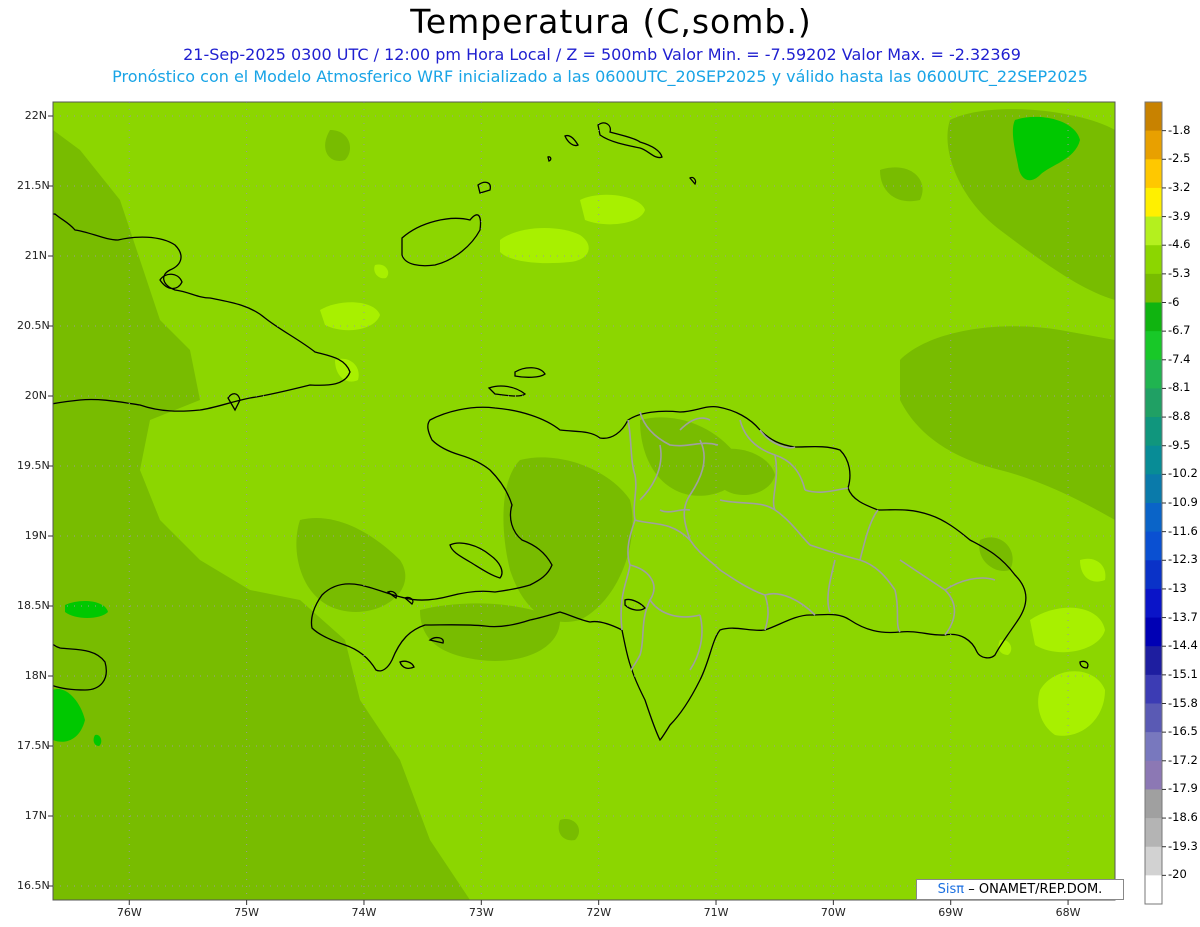  What do you see at coordinates (33, 465) in the screenshot?
I see `latitude-label: 19.5N` at bounding box center [33, 465].